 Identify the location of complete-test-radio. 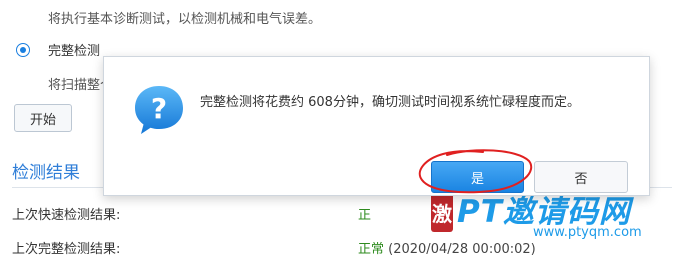
(23, 49).